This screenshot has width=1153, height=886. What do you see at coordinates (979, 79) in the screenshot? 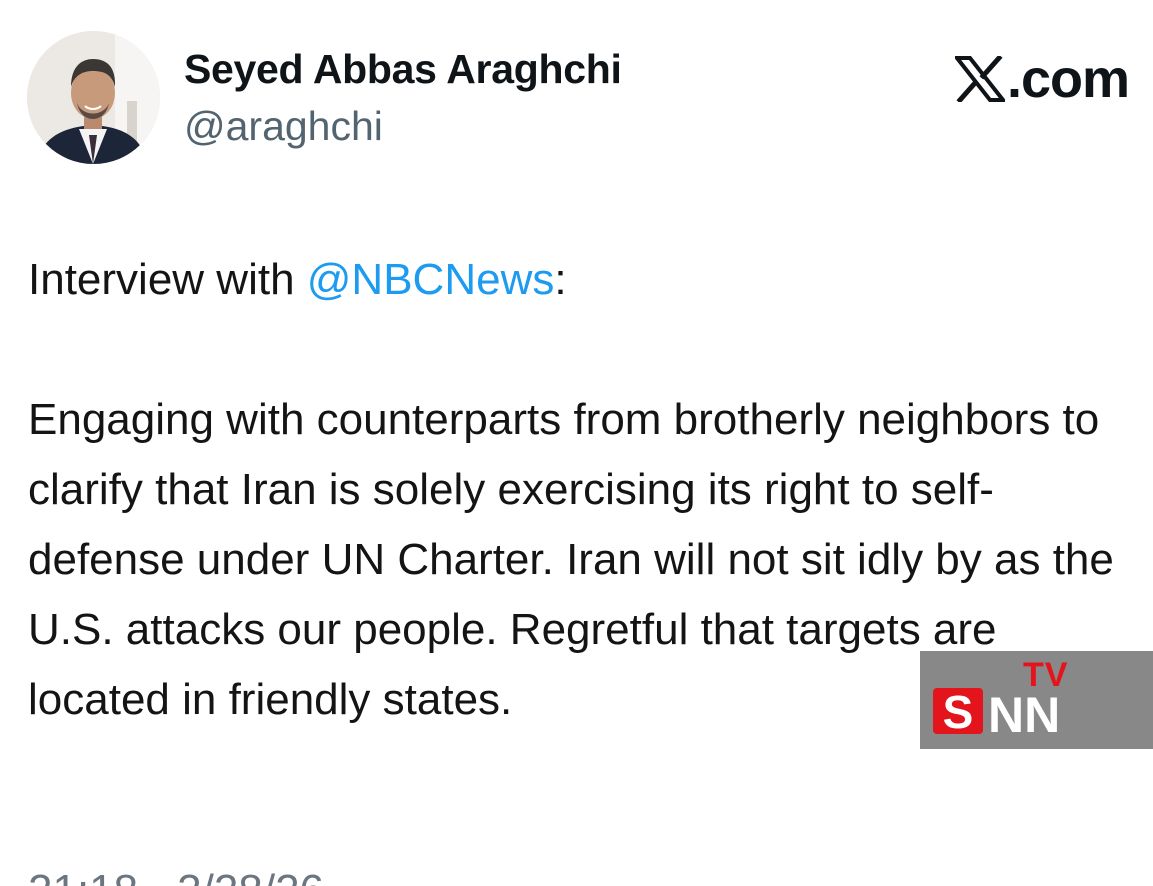
I see `x-logo-icon` at bounding box center [979, 79].